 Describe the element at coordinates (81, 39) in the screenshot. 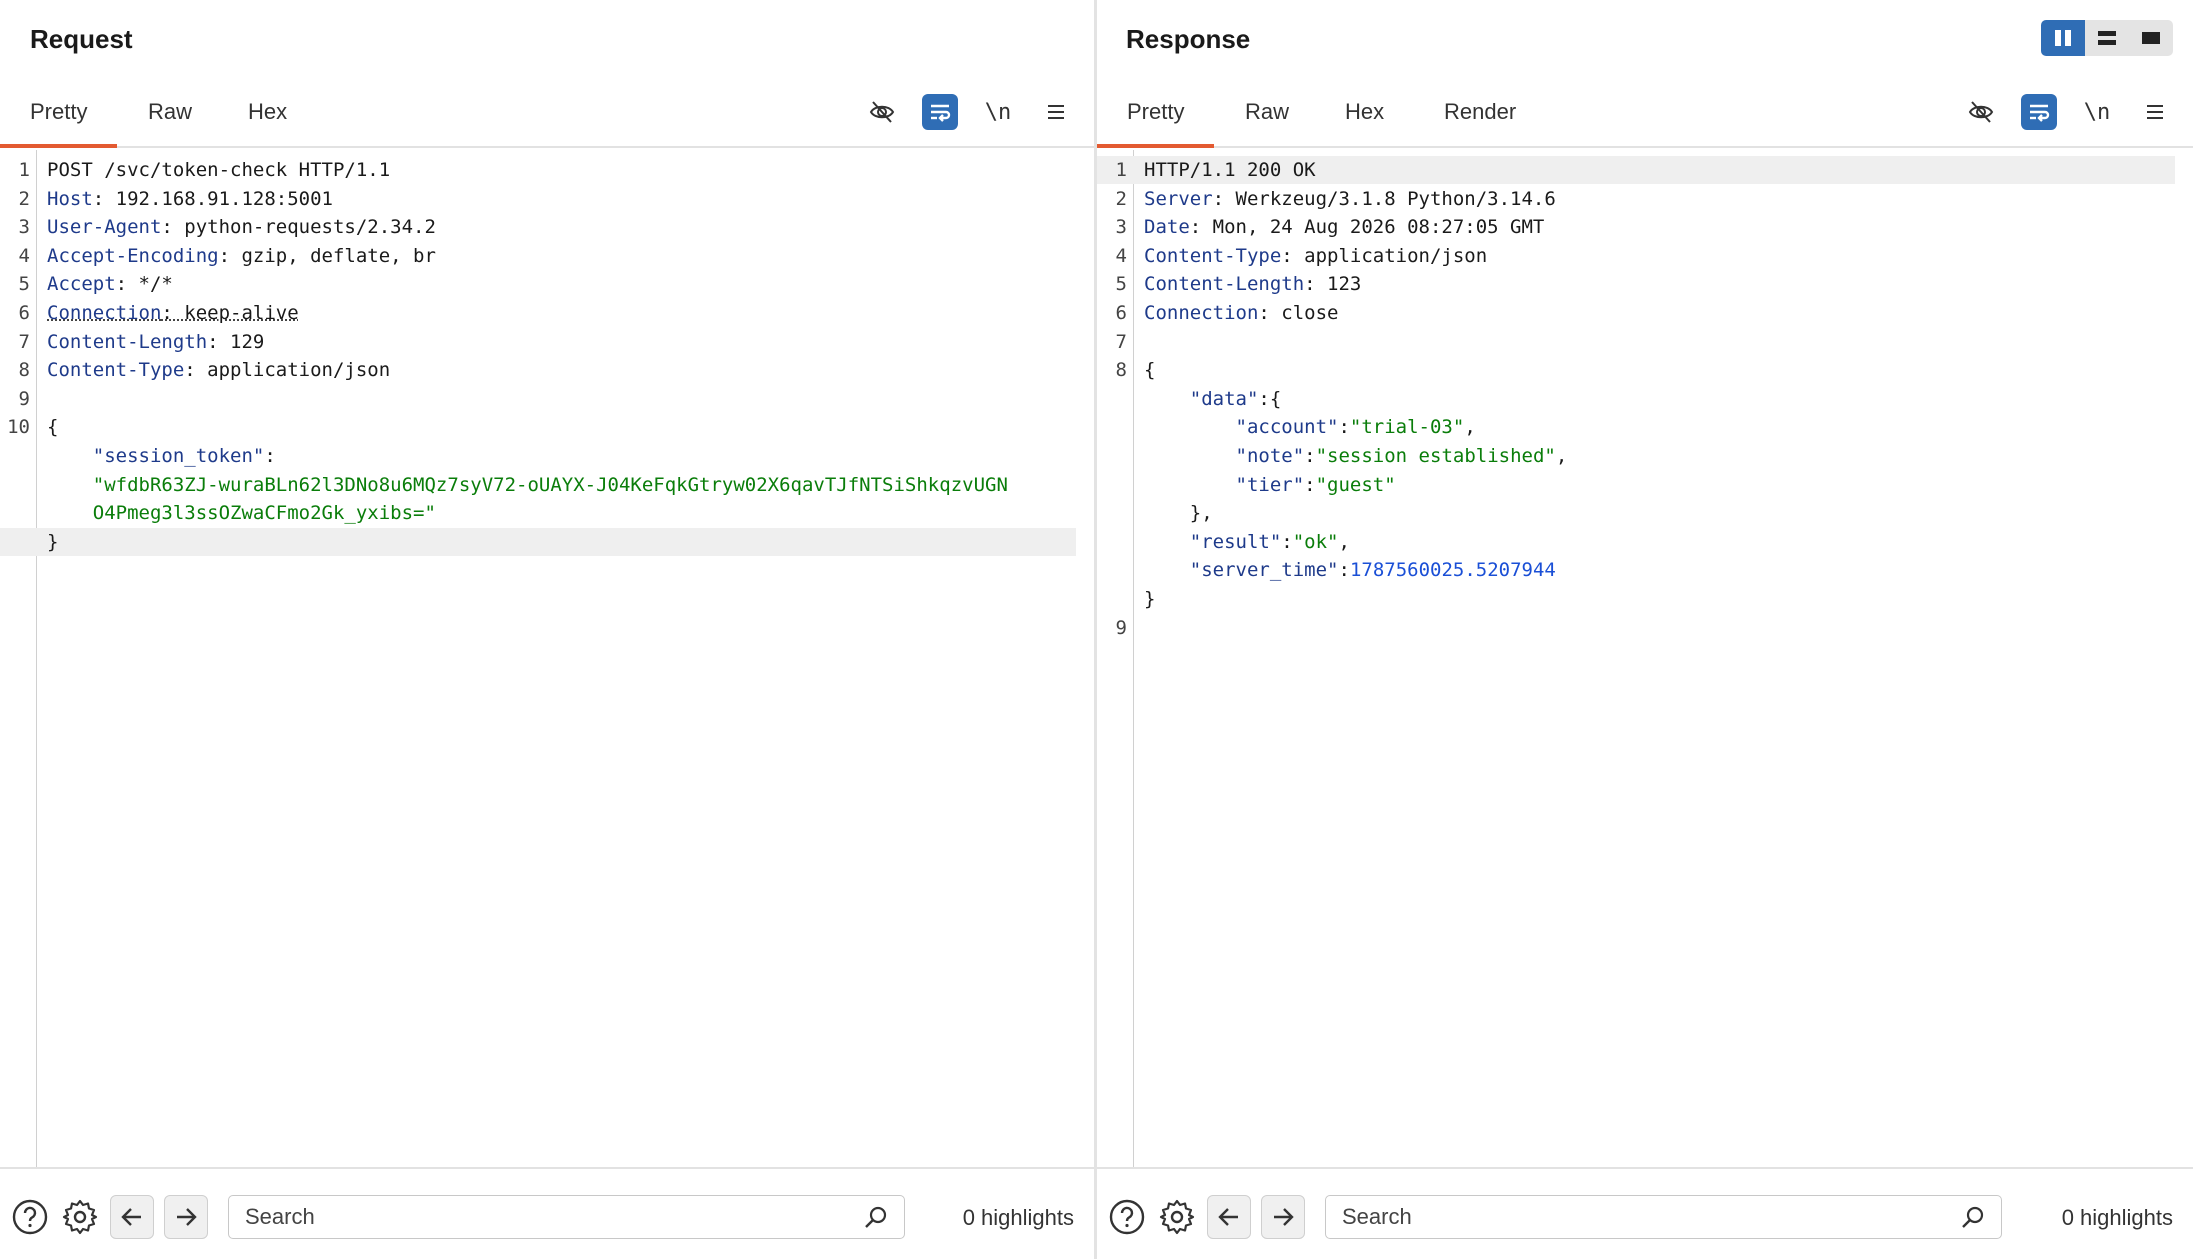

I see `request-title: Request` at that location.